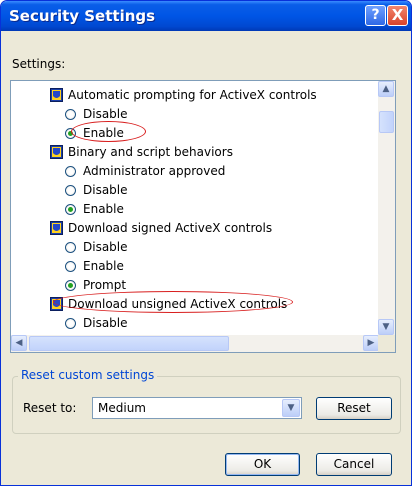 The image size is (412, 486). I want to click on setting-label: Administrator approved, so click(154, 171).